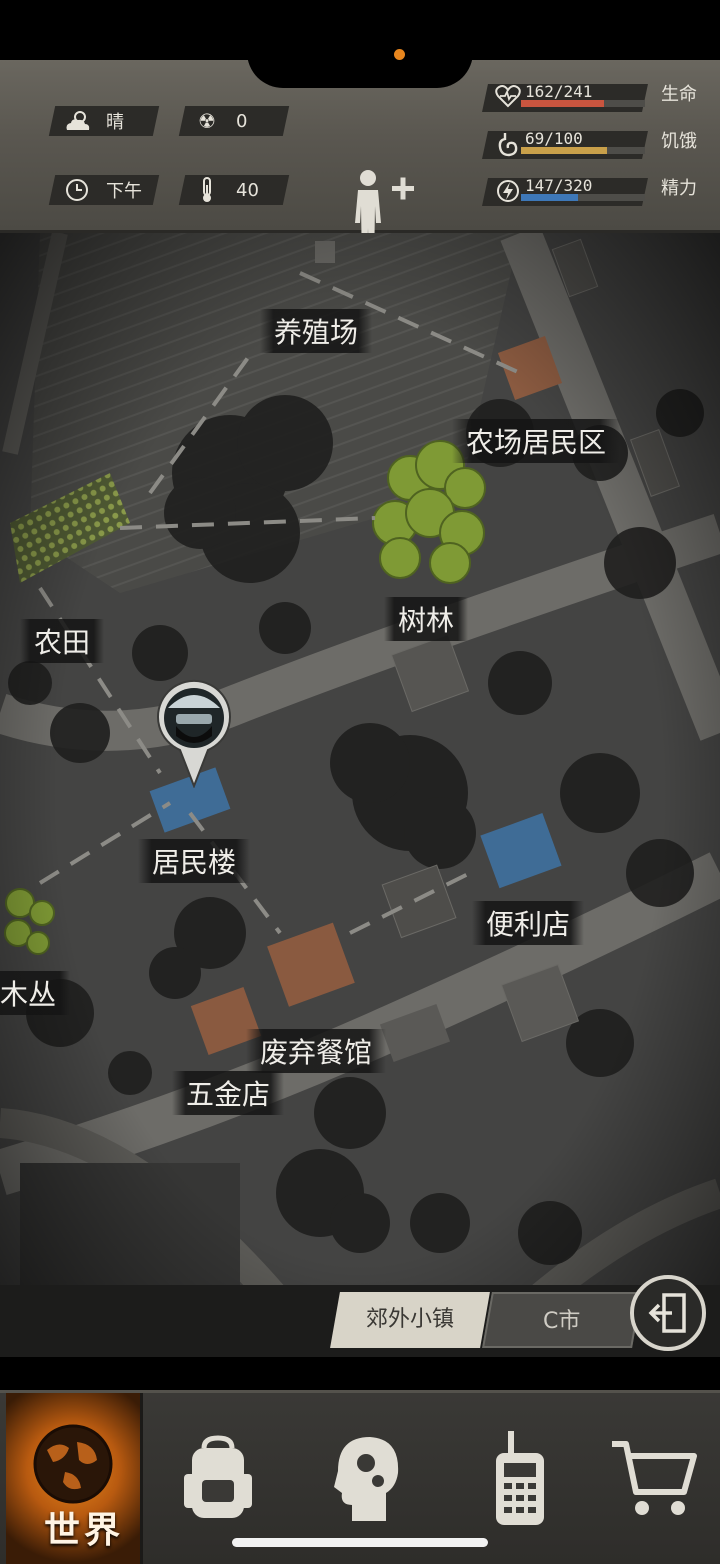 The height and width of the screenshot is (1564, 720). I want to click on tab-region-suburb: 郊外小镇, so click(410, 1320).